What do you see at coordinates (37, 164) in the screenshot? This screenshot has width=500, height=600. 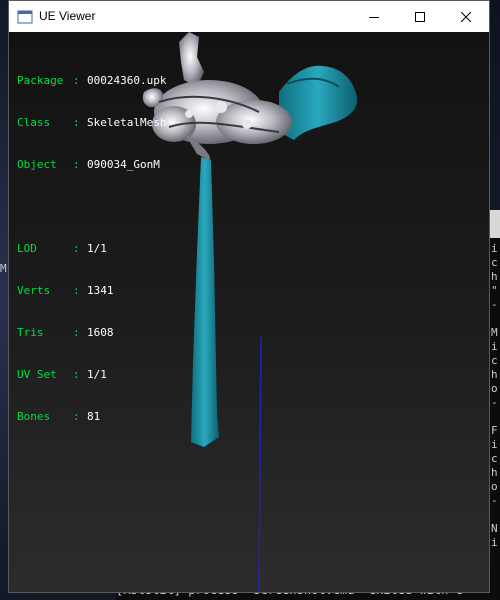 I see `object-label: Object` at bounding box center [37, 164].